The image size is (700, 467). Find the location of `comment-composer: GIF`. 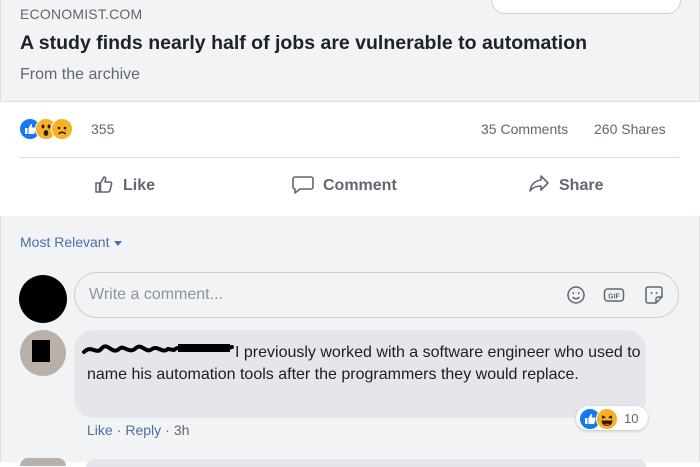

comment-composer: GIF is located at coordinates (376, 295).